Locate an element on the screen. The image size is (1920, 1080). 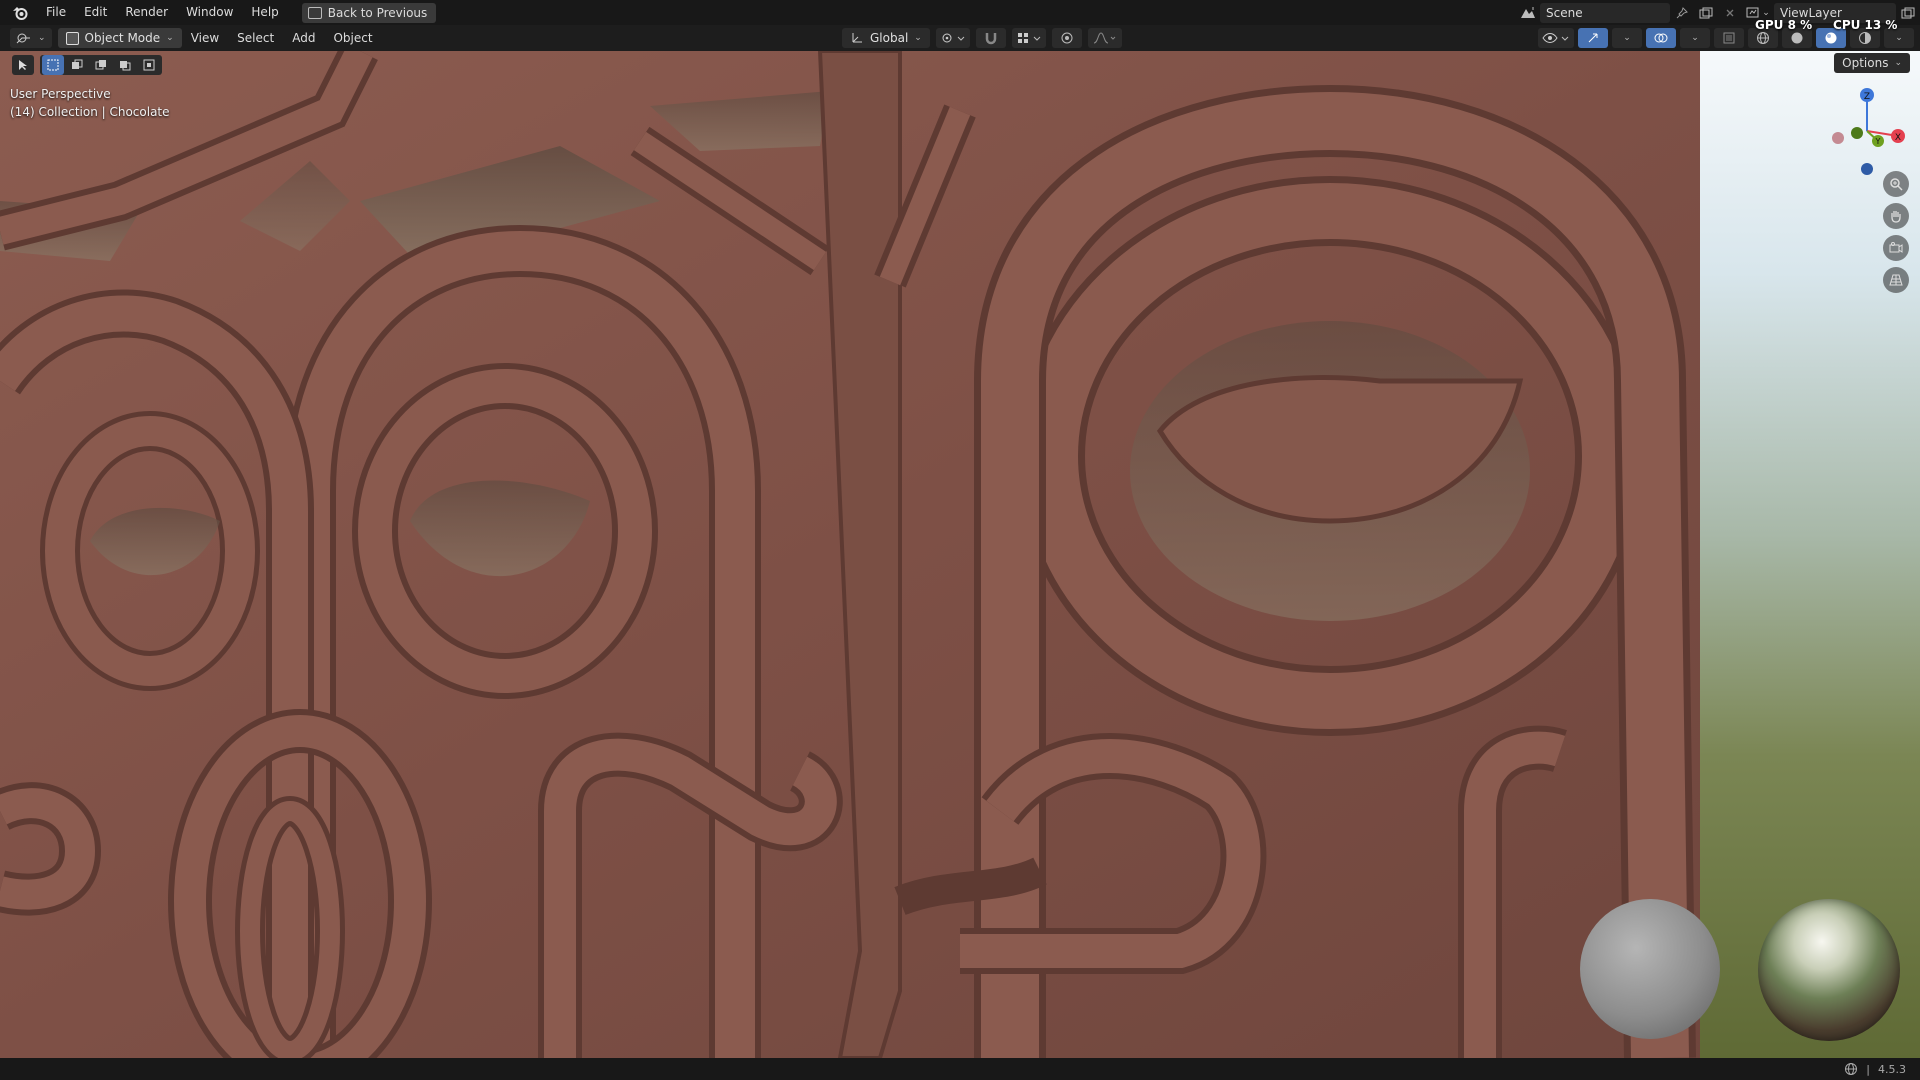
menu-select: Select is located at coordinates (255, 38).